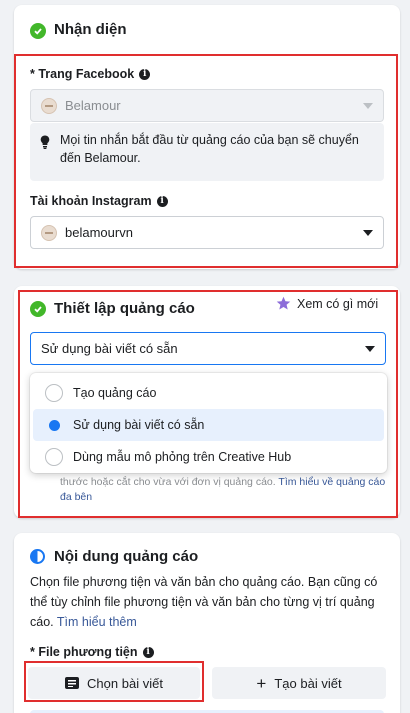 This screenshot has width=410, height=713. What do you see at coordinates (208, 393) in the screenshot?
I see `menu-item-create-ad: Tạo quảng cáo` at bounding box center [208, 393].